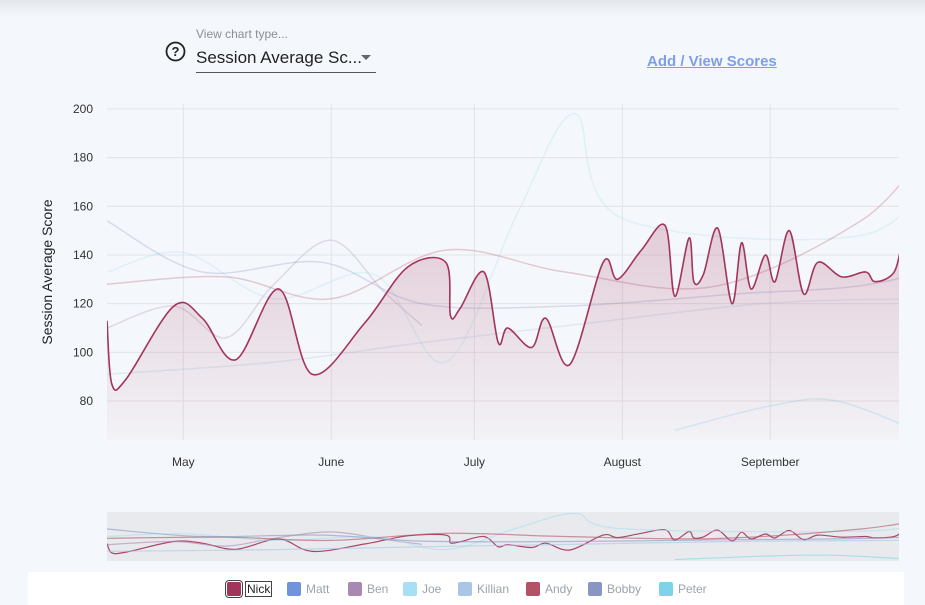 The image size is (925, 605). What do you see at coordinates (83, 304) in the screenshot?
I see `y-tick-label: 120` at bounding box center [83, 304].